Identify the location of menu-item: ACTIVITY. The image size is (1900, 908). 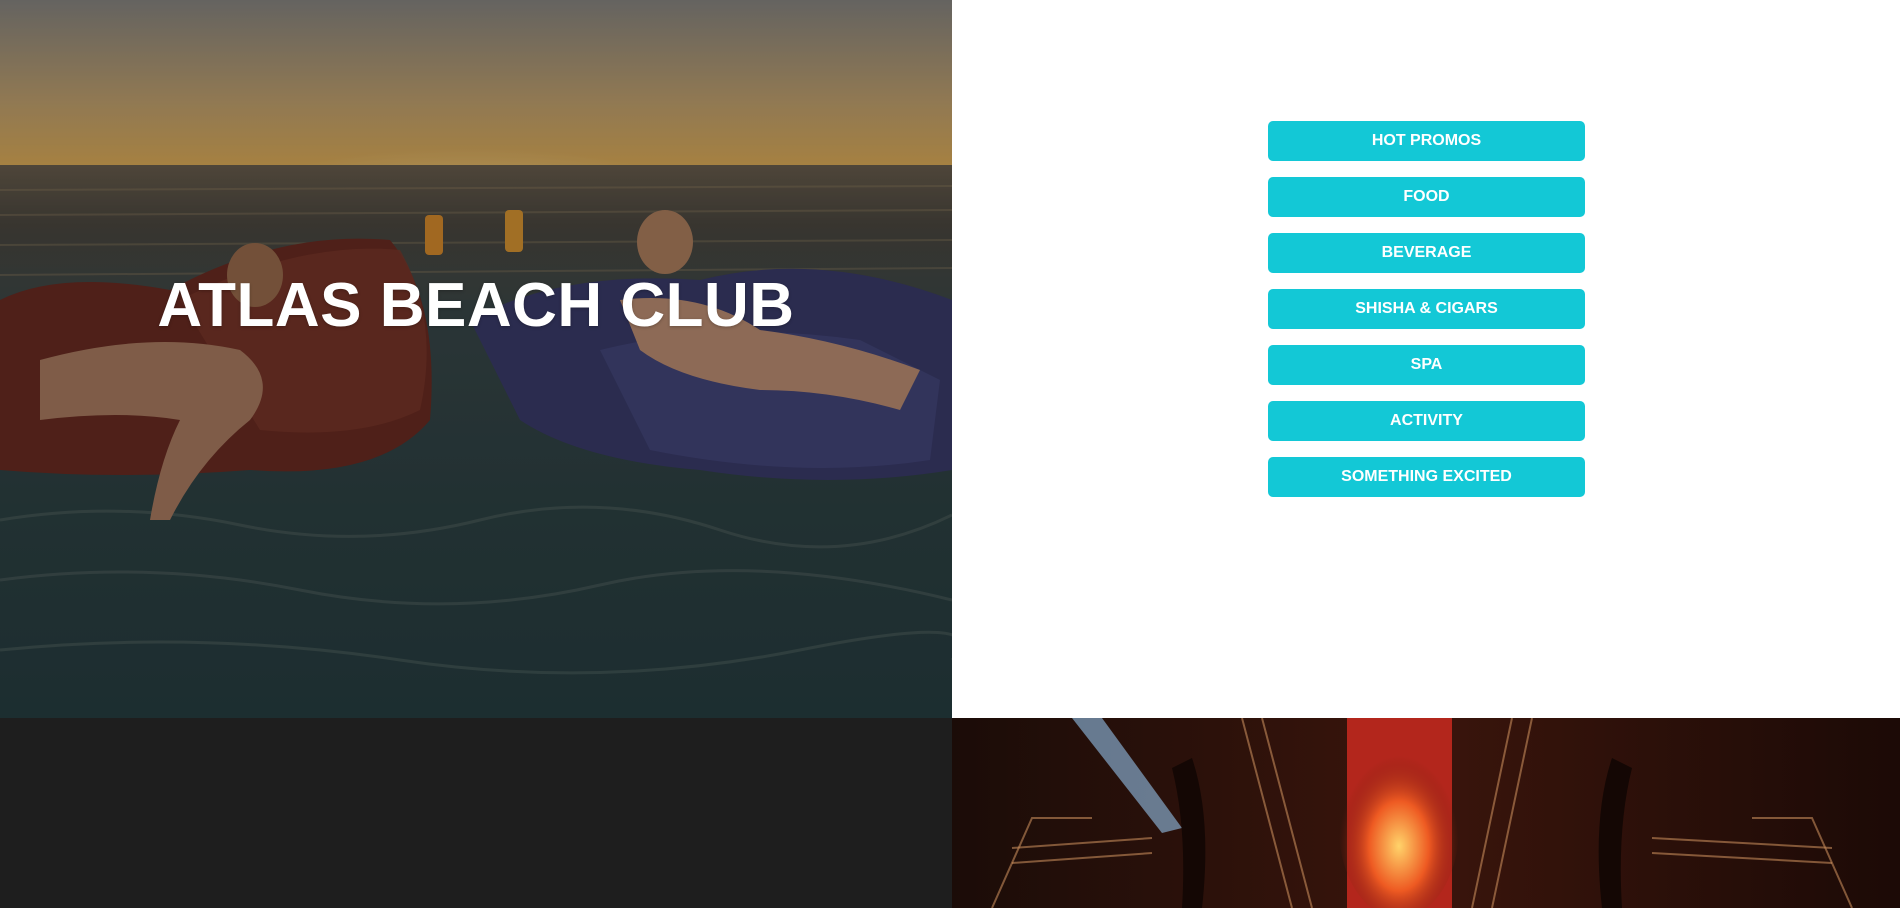
(1426, 421).